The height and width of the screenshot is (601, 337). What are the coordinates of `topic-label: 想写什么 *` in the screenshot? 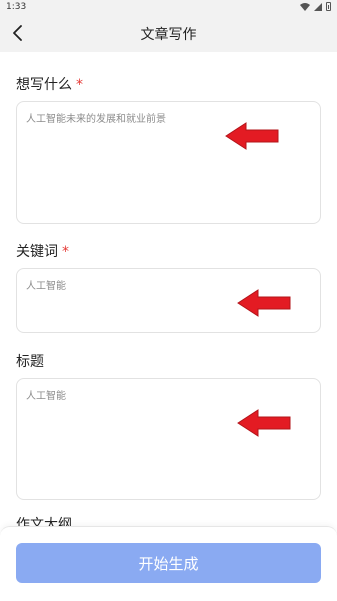 It's located at (49, 84).